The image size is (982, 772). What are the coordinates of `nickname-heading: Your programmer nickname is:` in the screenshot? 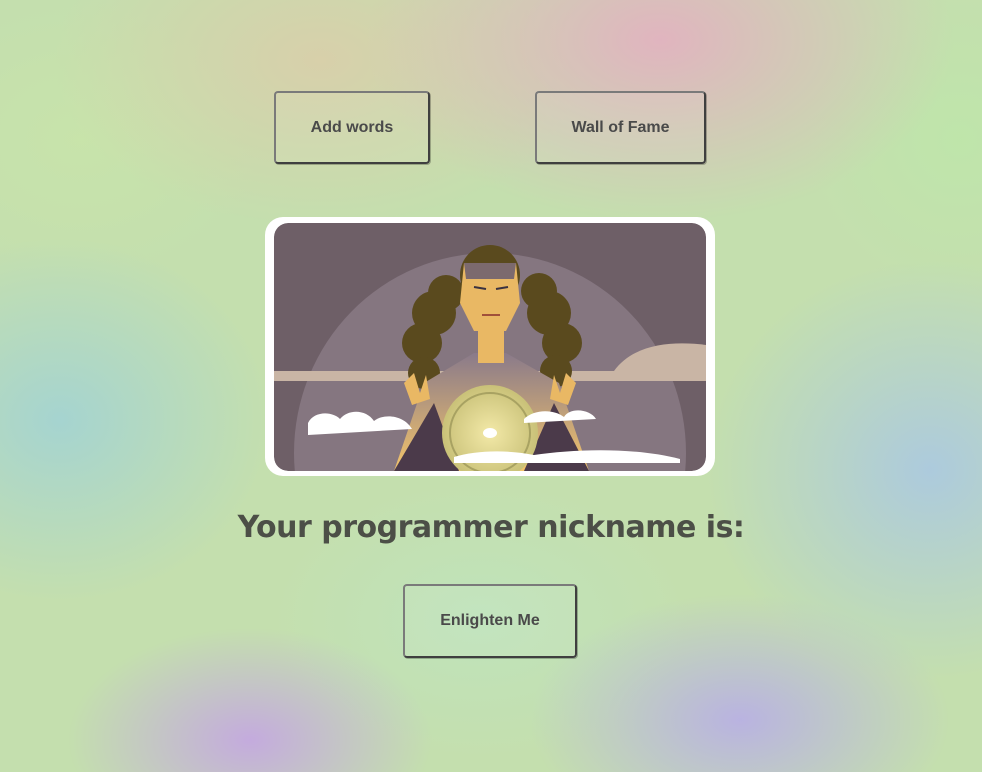 It's located at (491, 527).